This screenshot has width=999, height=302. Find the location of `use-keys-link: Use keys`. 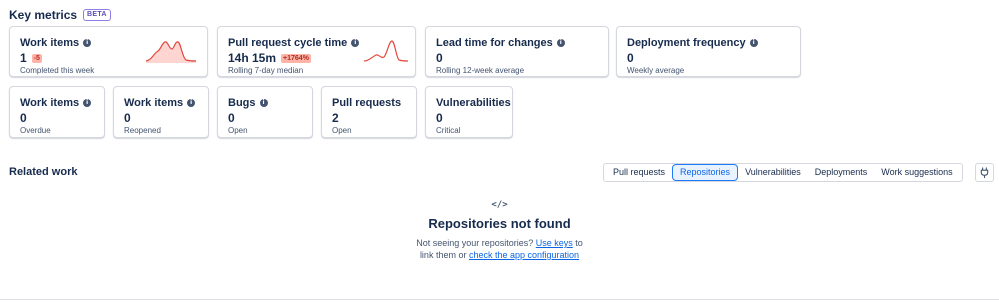

use-keys-link: Use keys is located at coordinates (554, 243).